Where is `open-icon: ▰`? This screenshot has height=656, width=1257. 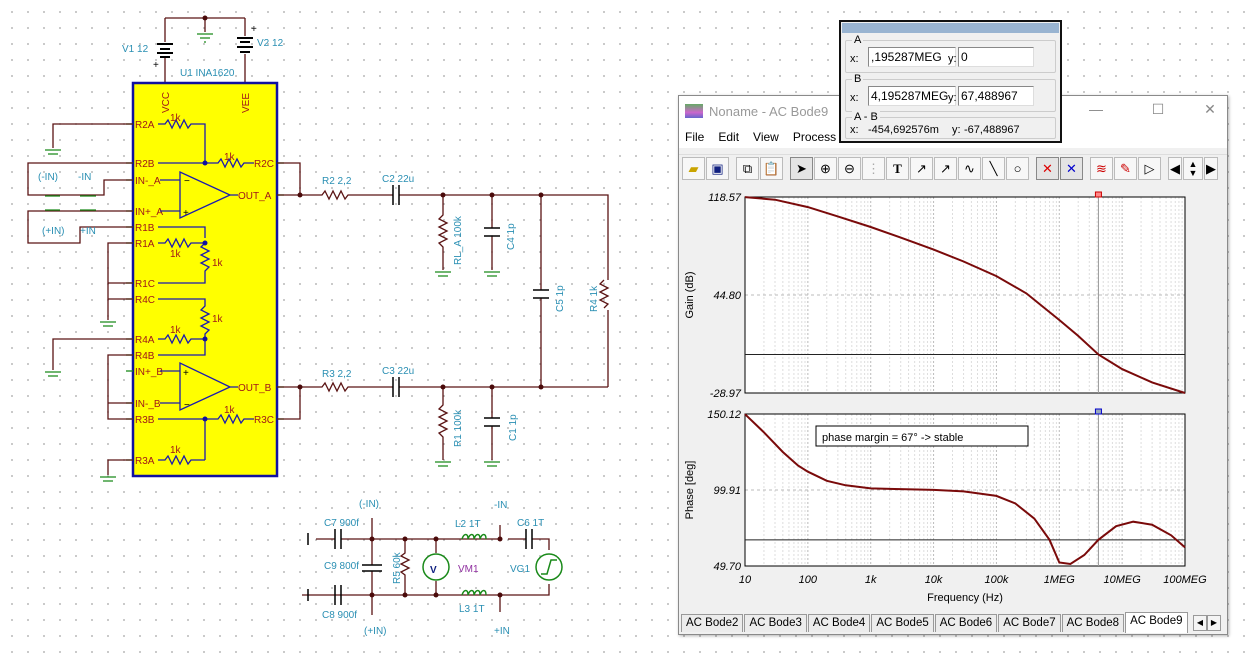 open-icon: ▰ is located at coordinates (693, 168).